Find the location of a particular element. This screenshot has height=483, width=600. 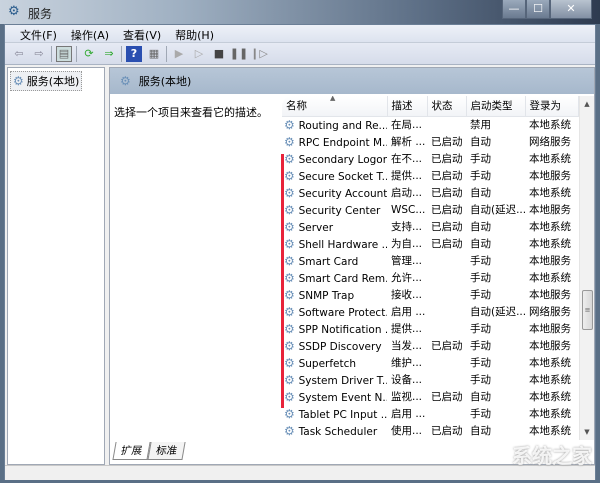

vertical-scrollbar: ▲ ≡ ▼ is located at coordinates (586, 268).